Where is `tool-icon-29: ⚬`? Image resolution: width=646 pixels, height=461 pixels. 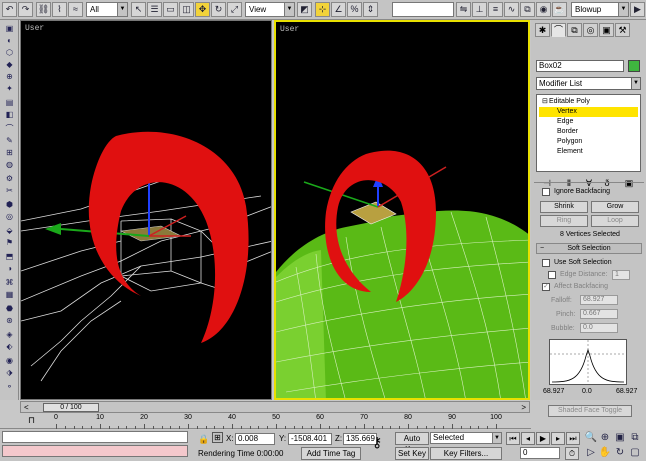 tool-icon-29: ⚬ is located at coordinates (9, 387).